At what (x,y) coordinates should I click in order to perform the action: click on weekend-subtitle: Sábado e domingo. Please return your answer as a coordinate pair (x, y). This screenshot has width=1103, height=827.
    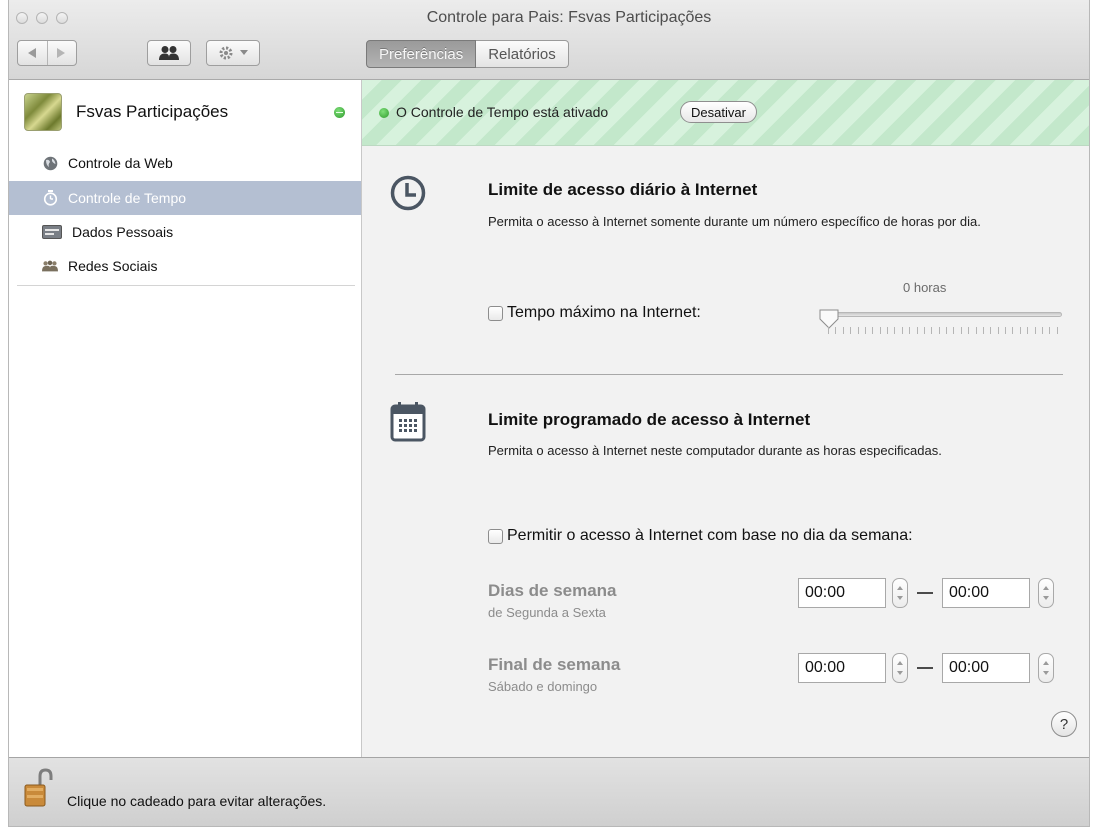
    Looking at the image, I should click on (543, 686).